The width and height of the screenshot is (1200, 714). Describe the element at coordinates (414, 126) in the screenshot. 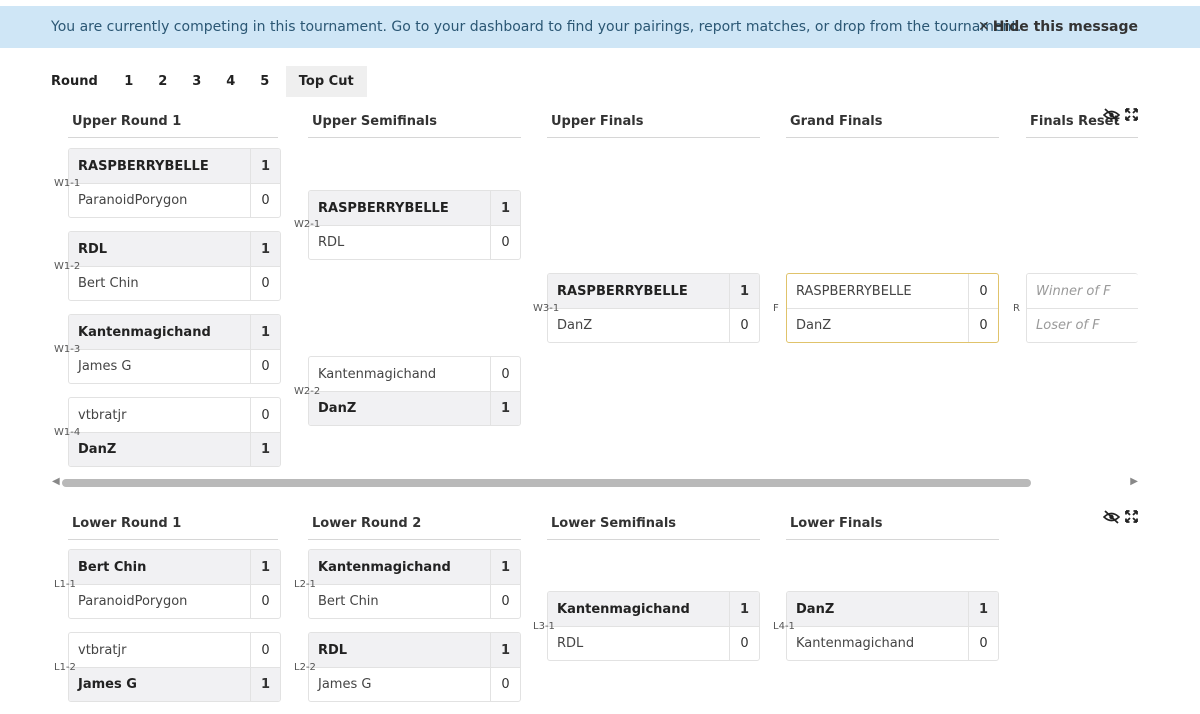

I see `header-upper-semifinals: Upper Semifinals` at that location.